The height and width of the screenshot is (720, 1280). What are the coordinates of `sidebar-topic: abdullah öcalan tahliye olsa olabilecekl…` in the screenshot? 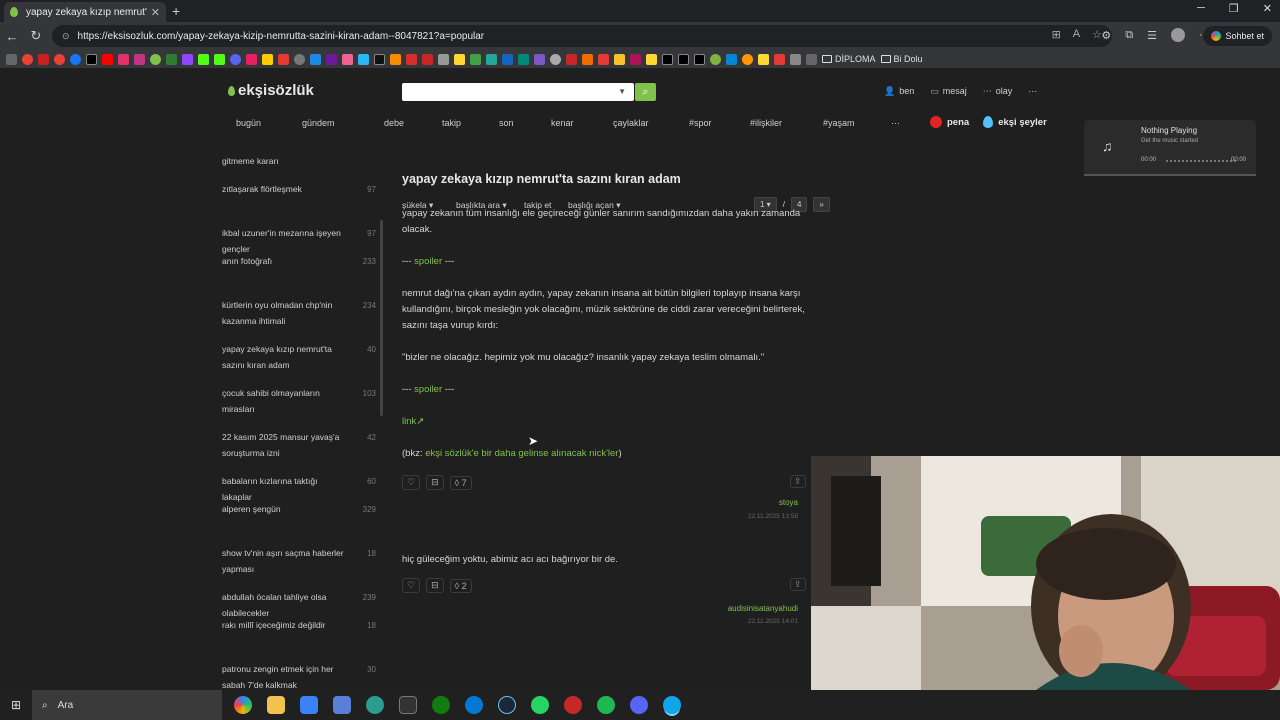 It's located at (299, 605).